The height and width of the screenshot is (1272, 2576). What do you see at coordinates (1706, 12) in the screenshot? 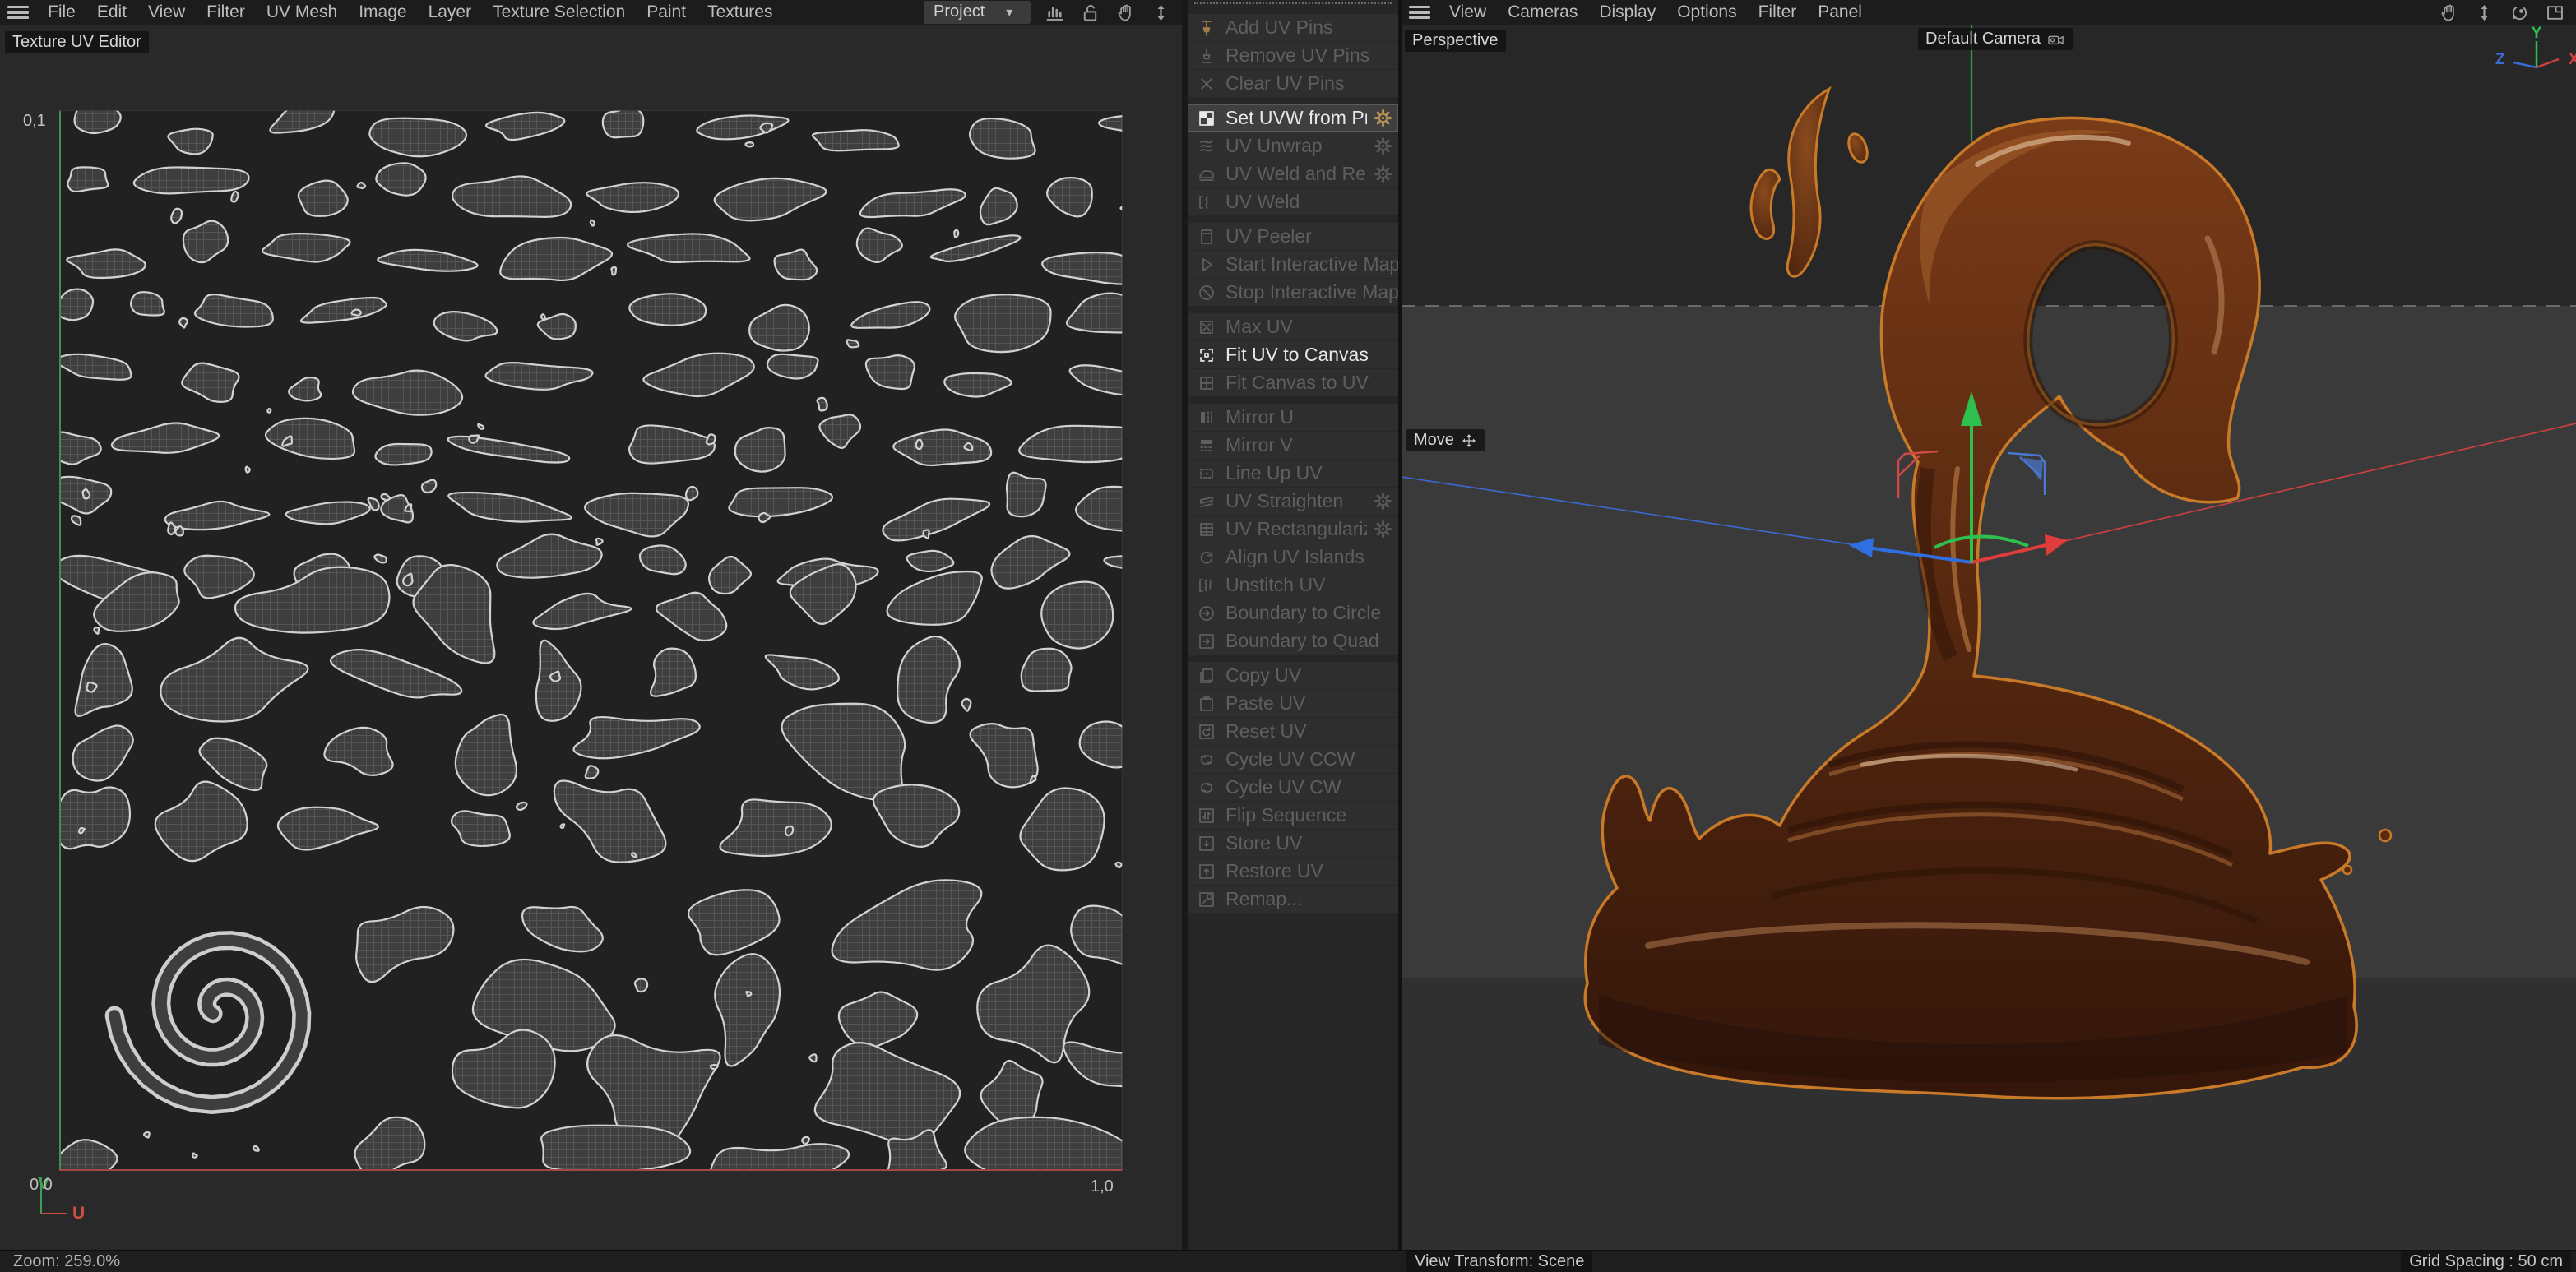
I see `menu-item-options: Options` at bounding box center [1706, 12].